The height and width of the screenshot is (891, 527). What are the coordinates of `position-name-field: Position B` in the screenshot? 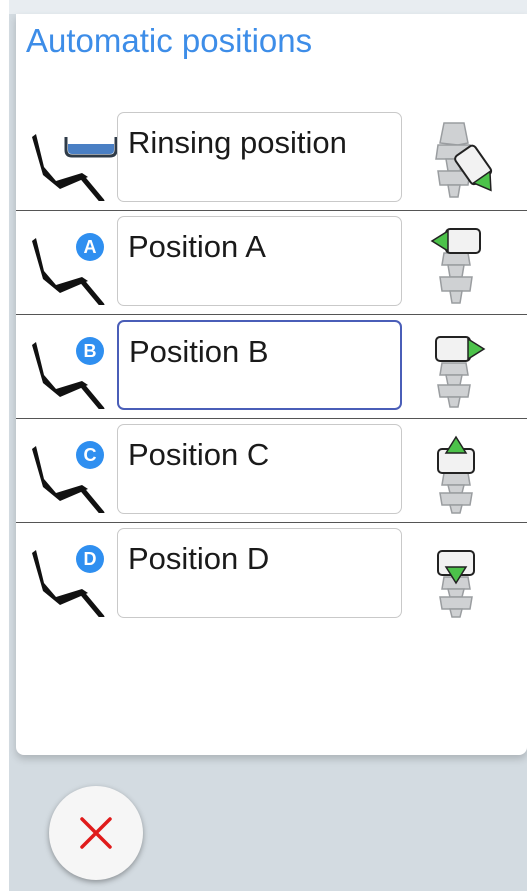 It's located at (259, 365).